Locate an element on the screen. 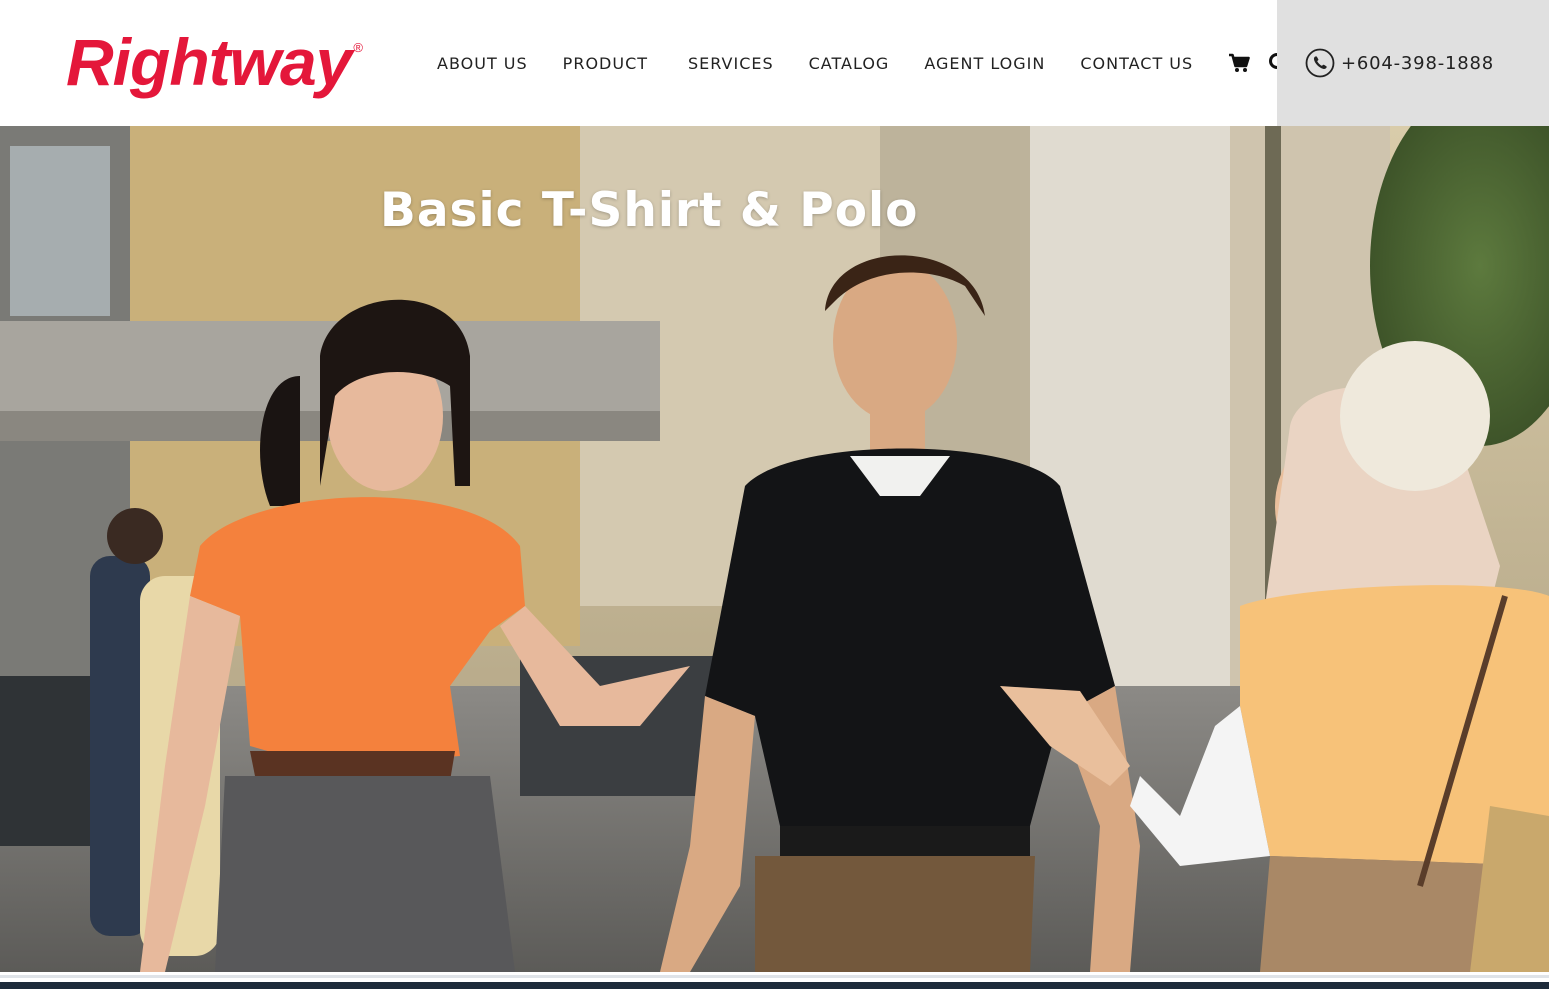 Image resolution: width=1549 pixels, height=989 pixels. brand-logo: Rightway ® is located at coordinates (214, 62).